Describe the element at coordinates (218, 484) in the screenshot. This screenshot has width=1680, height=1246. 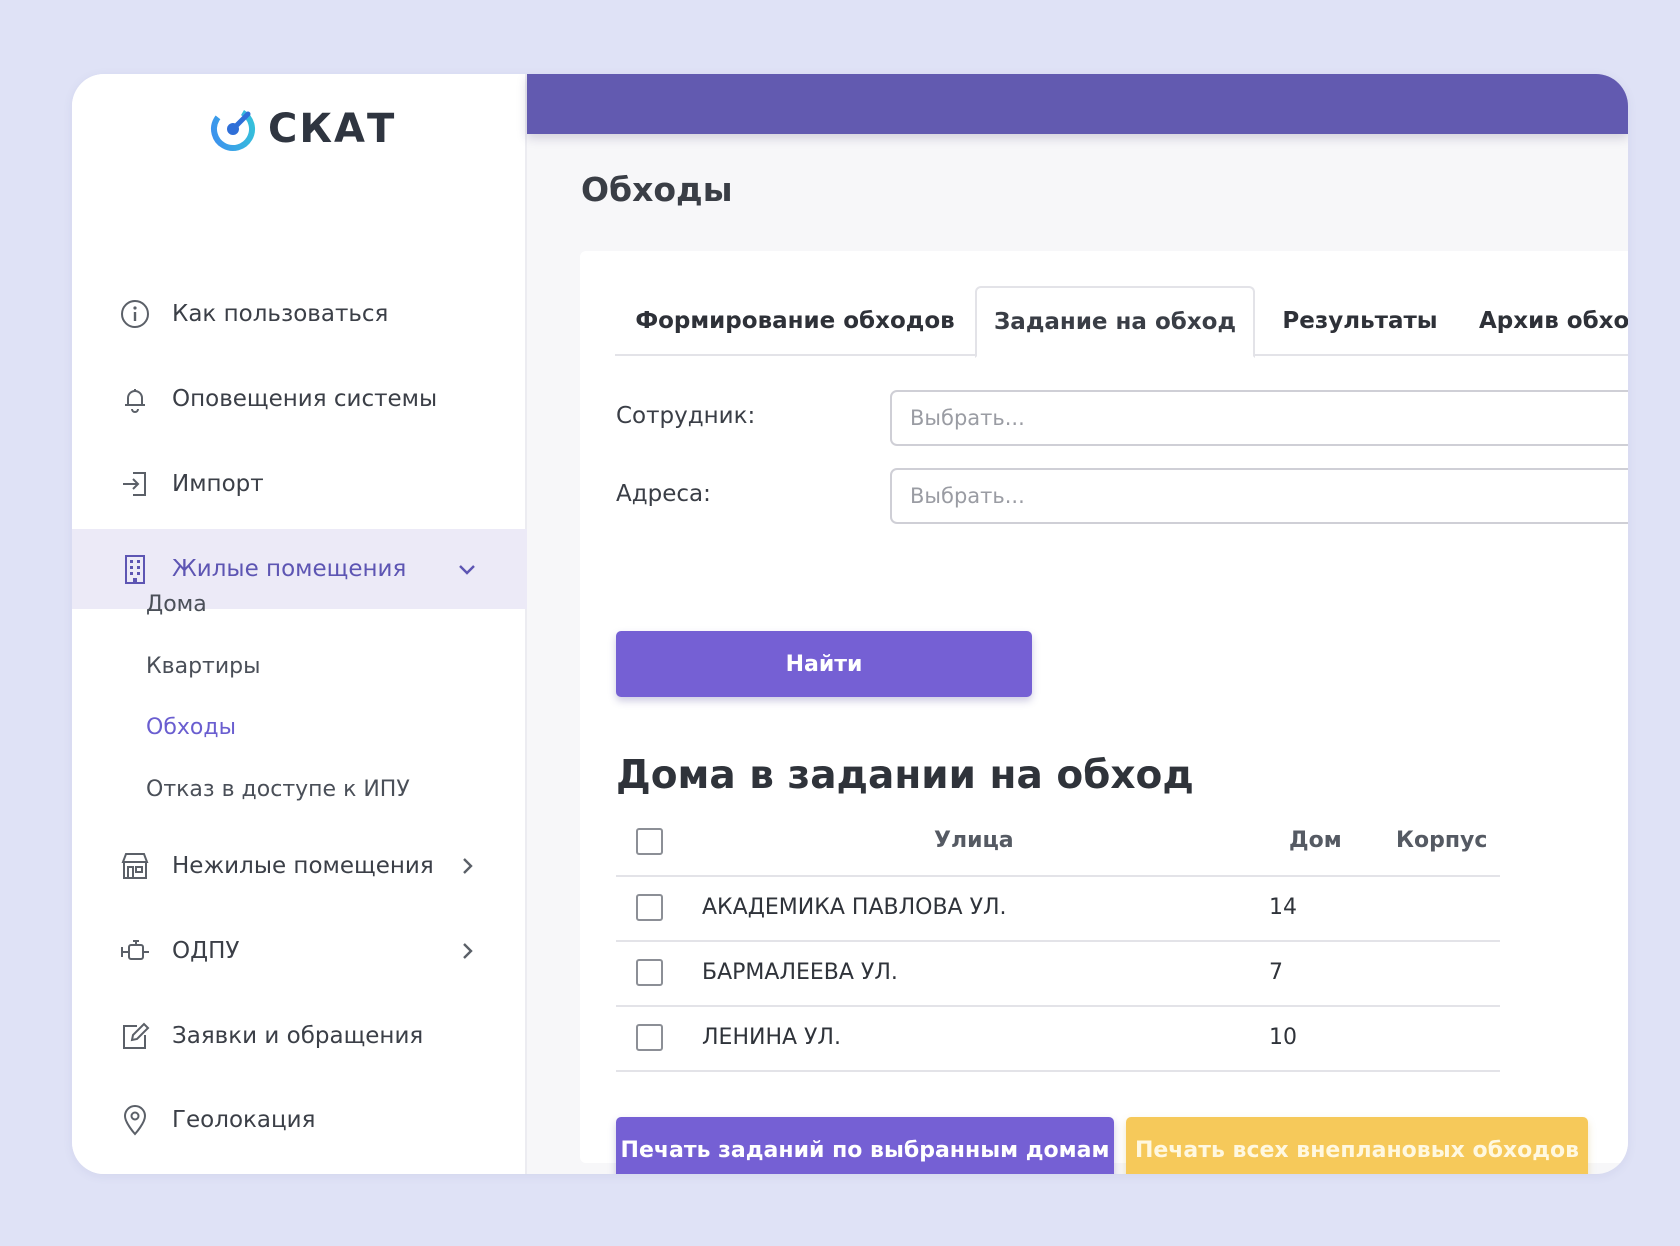
I see `sidebar-item-label: Импорт` at that location.